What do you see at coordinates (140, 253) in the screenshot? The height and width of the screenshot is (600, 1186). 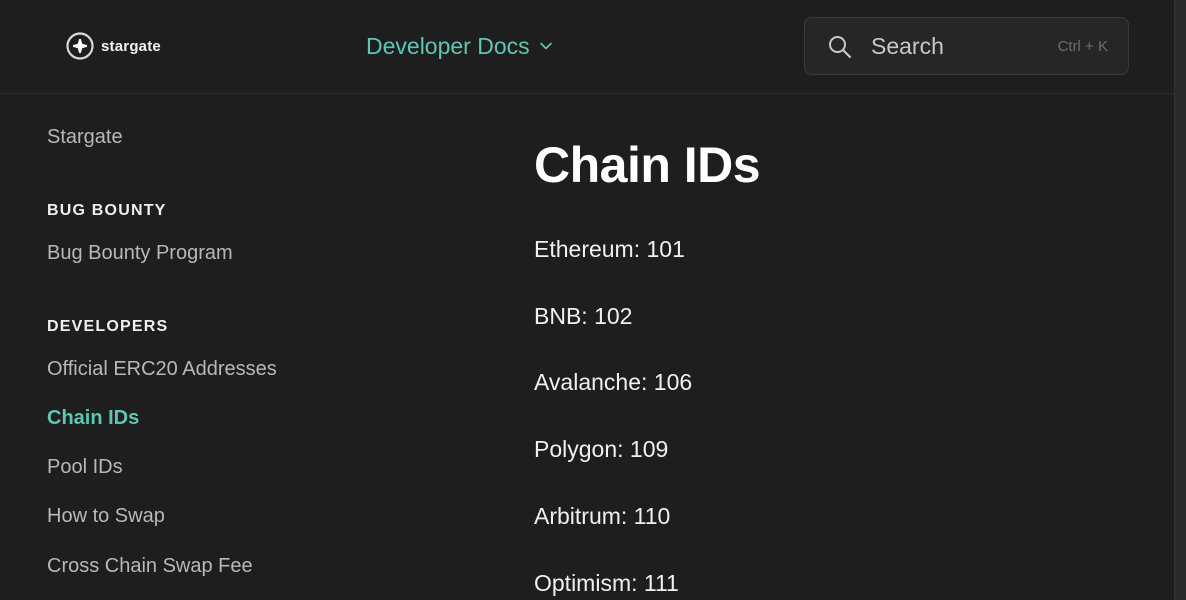 I see `sidebar-item-bug-bounty-program: Bug Bounty Program` at bounding box center [140, 253].